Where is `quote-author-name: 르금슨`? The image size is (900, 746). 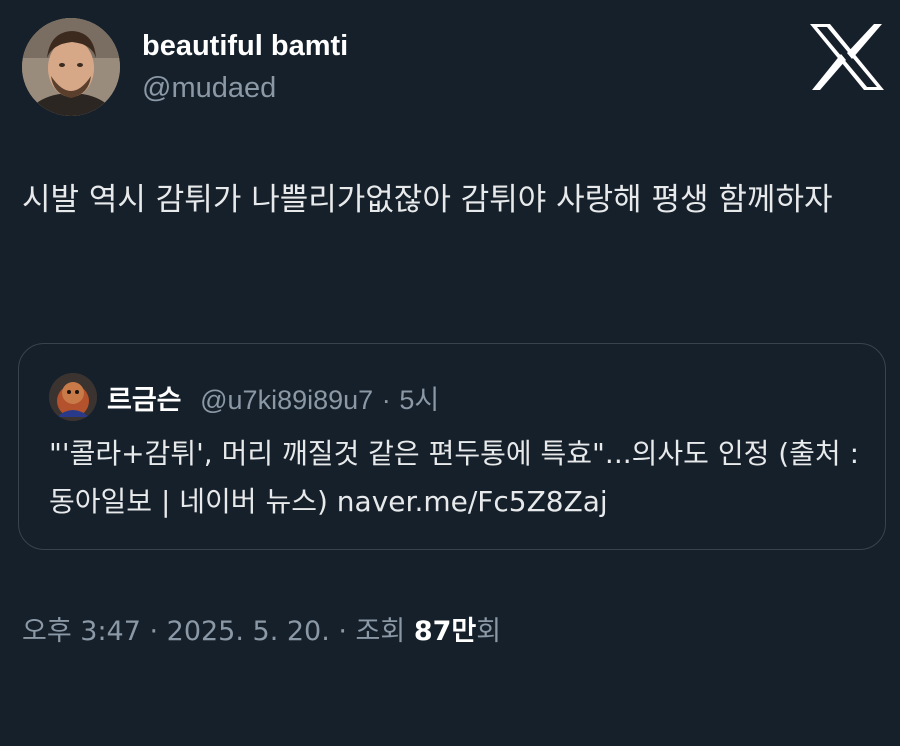
quote-author-name: 르금슨 is located at coordinates (144, 400).